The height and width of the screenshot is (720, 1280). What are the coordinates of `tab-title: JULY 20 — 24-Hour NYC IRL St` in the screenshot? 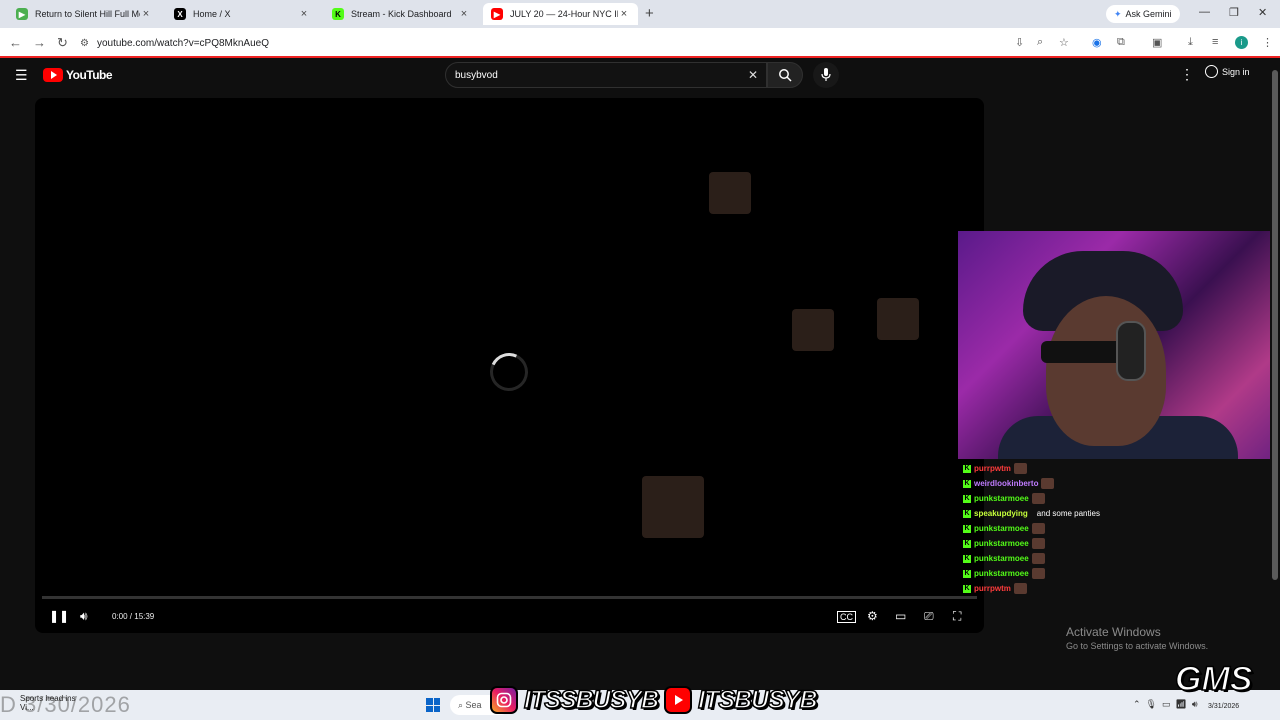 It's located at (564, 14).